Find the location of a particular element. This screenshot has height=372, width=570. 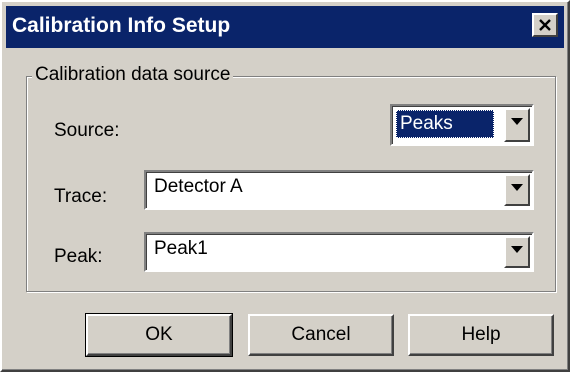

trace-label: Trace: is located at coordinates (81, 196).